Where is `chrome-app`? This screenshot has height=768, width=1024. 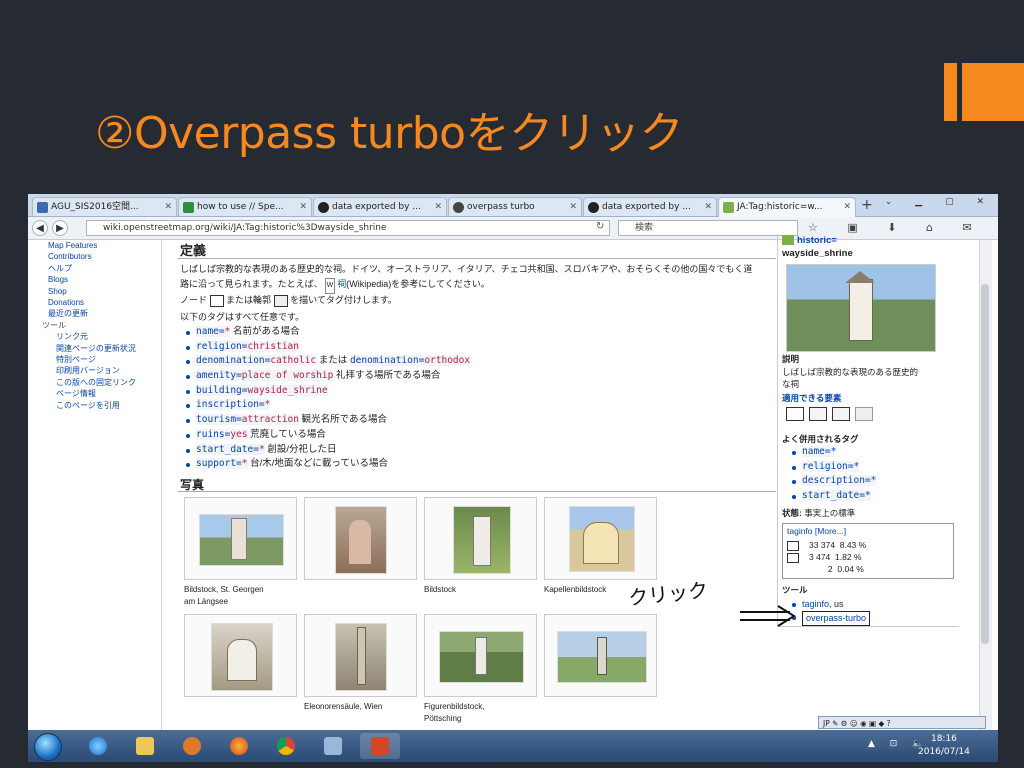
chrome-app is located at coordinates (286, 746).